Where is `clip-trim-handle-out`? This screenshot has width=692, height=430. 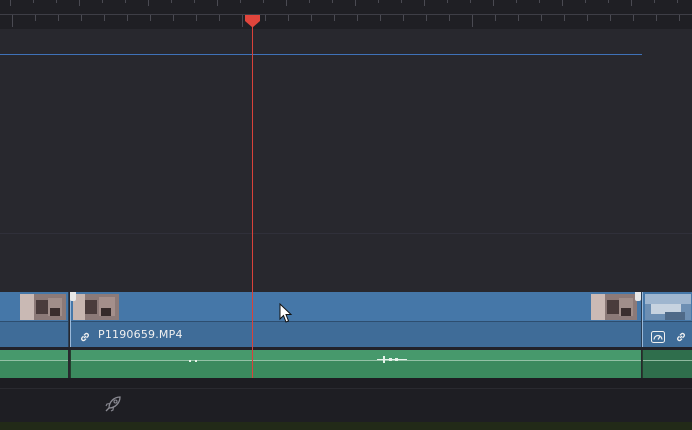
clip-trim-handle-out is located at coordinates (638, 296).